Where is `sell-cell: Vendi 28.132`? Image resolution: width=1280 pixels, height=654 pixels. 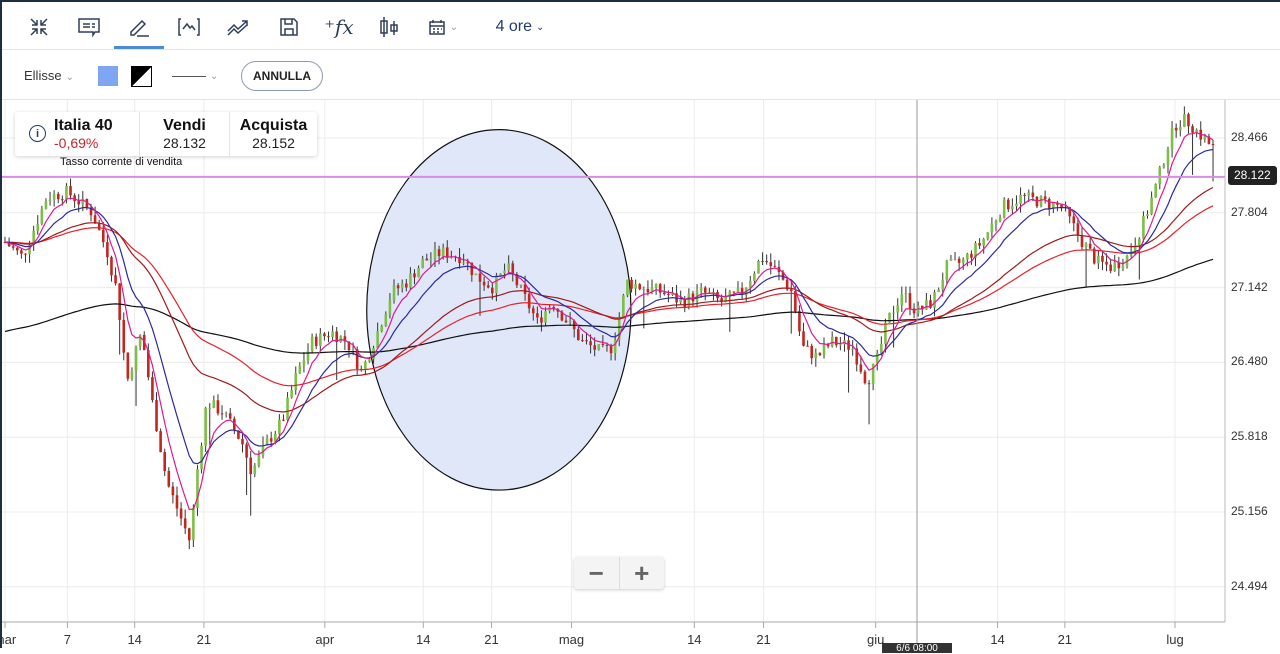
sell-cell: Vendi 28.132 is located at coordinates (185, 134).